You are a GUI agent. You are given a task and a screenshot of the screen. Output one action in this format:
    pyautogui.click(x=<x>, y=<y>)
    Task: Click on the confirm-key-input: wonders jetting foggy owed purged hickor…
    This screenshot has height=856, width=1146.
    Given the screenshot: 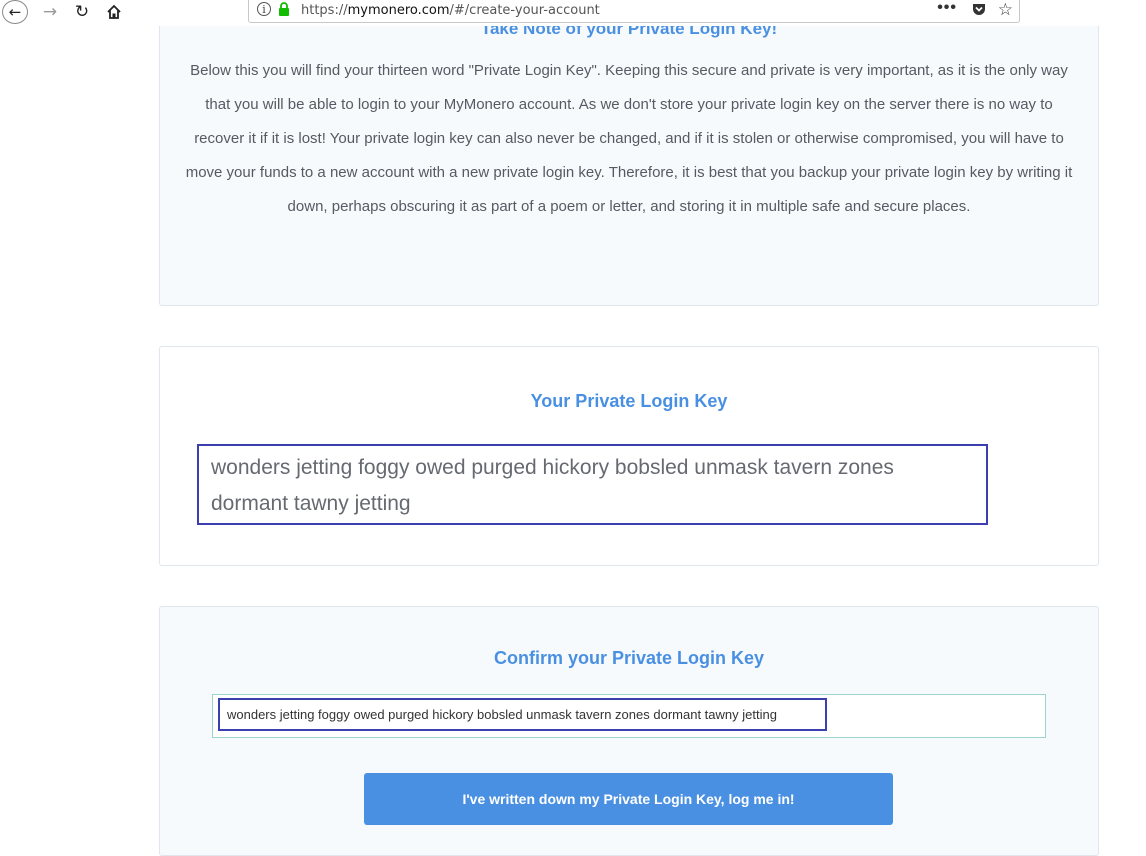 What is the action you would take?
    pyautogui.click(x=629, y=716)
    